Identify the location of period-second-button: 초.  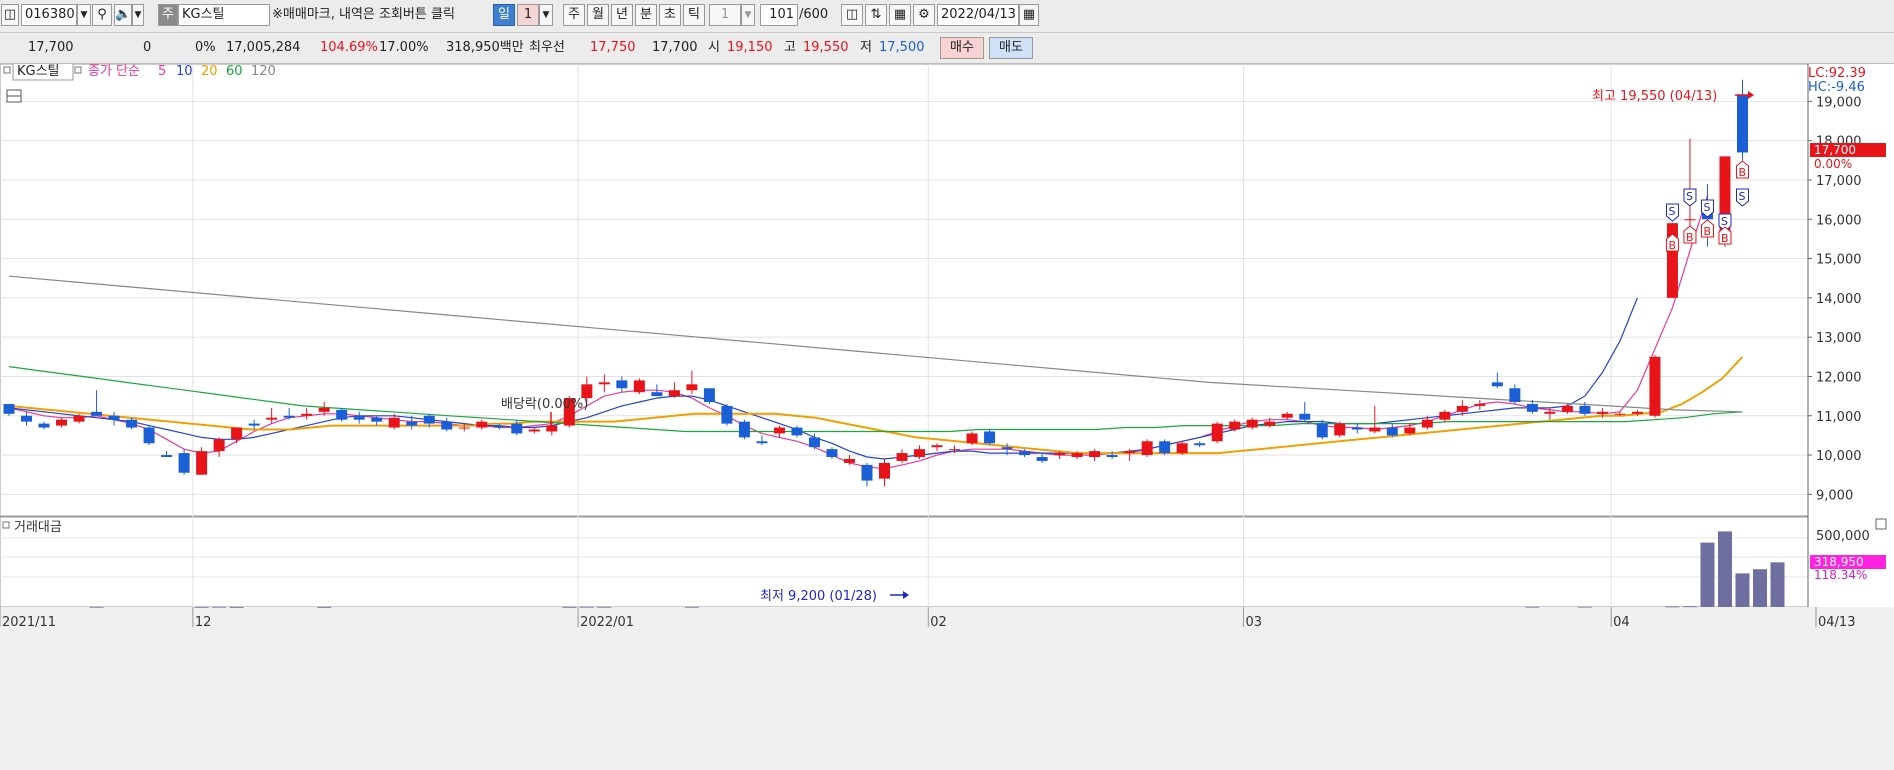
(670, 15).